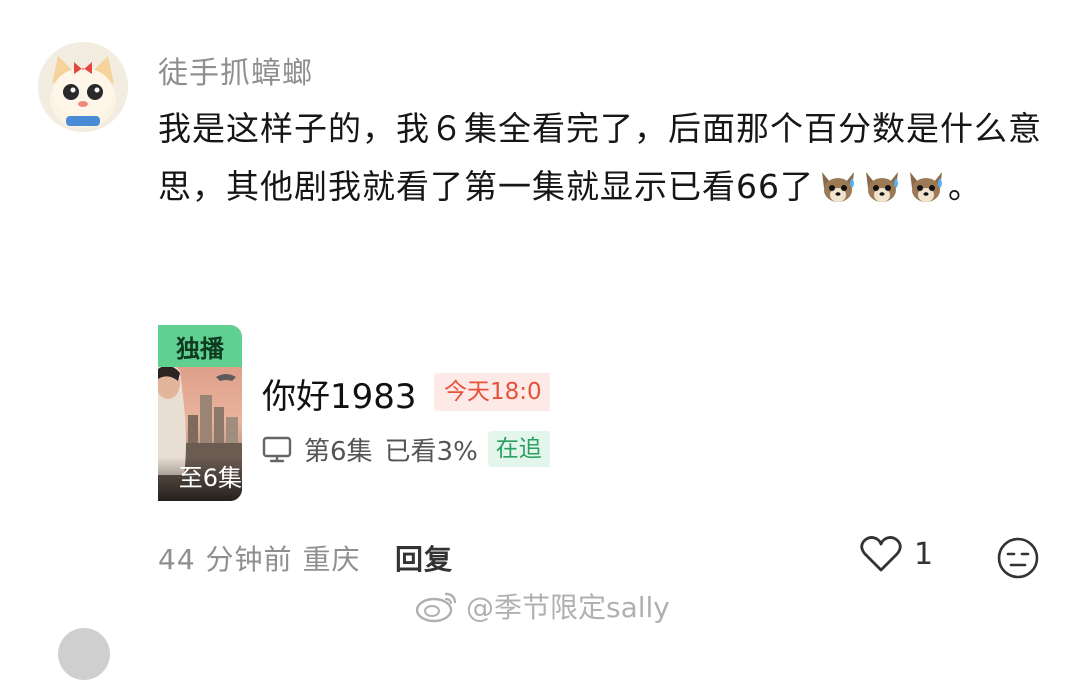 The image size is (1080, 680). Describe the element at coordinates (881, 554) in the screenshot. I see `heart-icon` at that location.